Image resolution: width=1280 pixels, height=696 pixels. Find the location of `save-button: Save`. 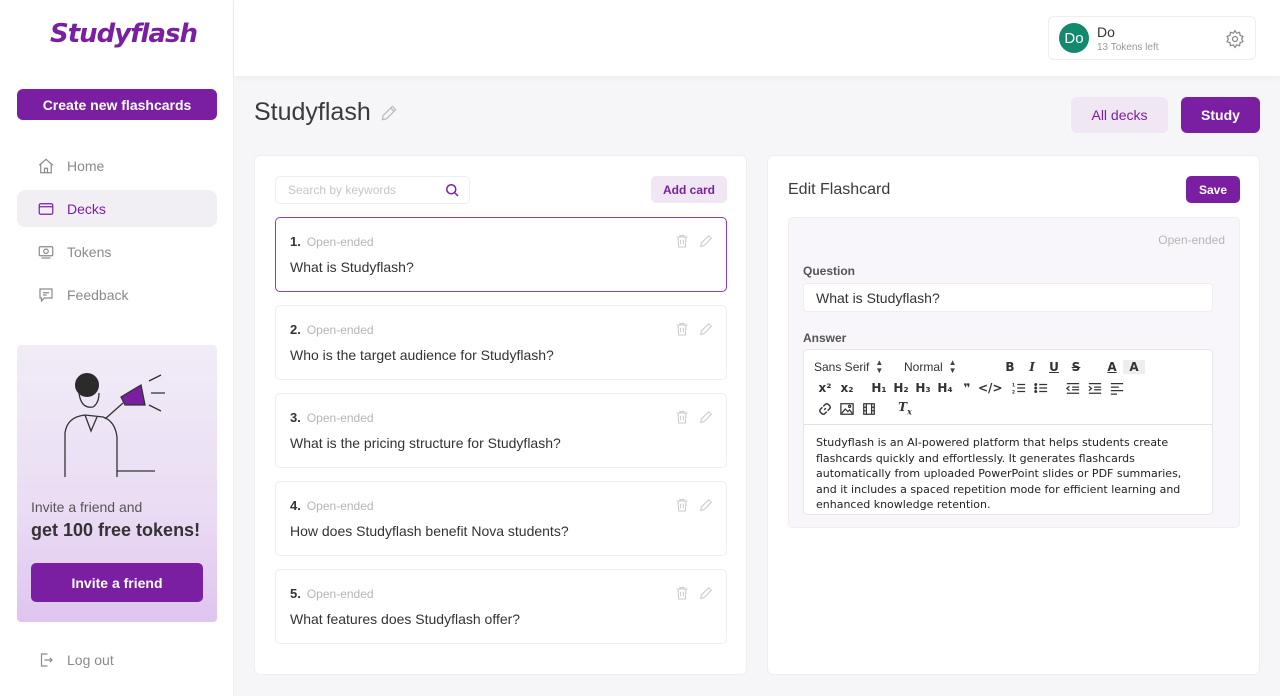

save-button: Save is located at coordinates (1213, 189).